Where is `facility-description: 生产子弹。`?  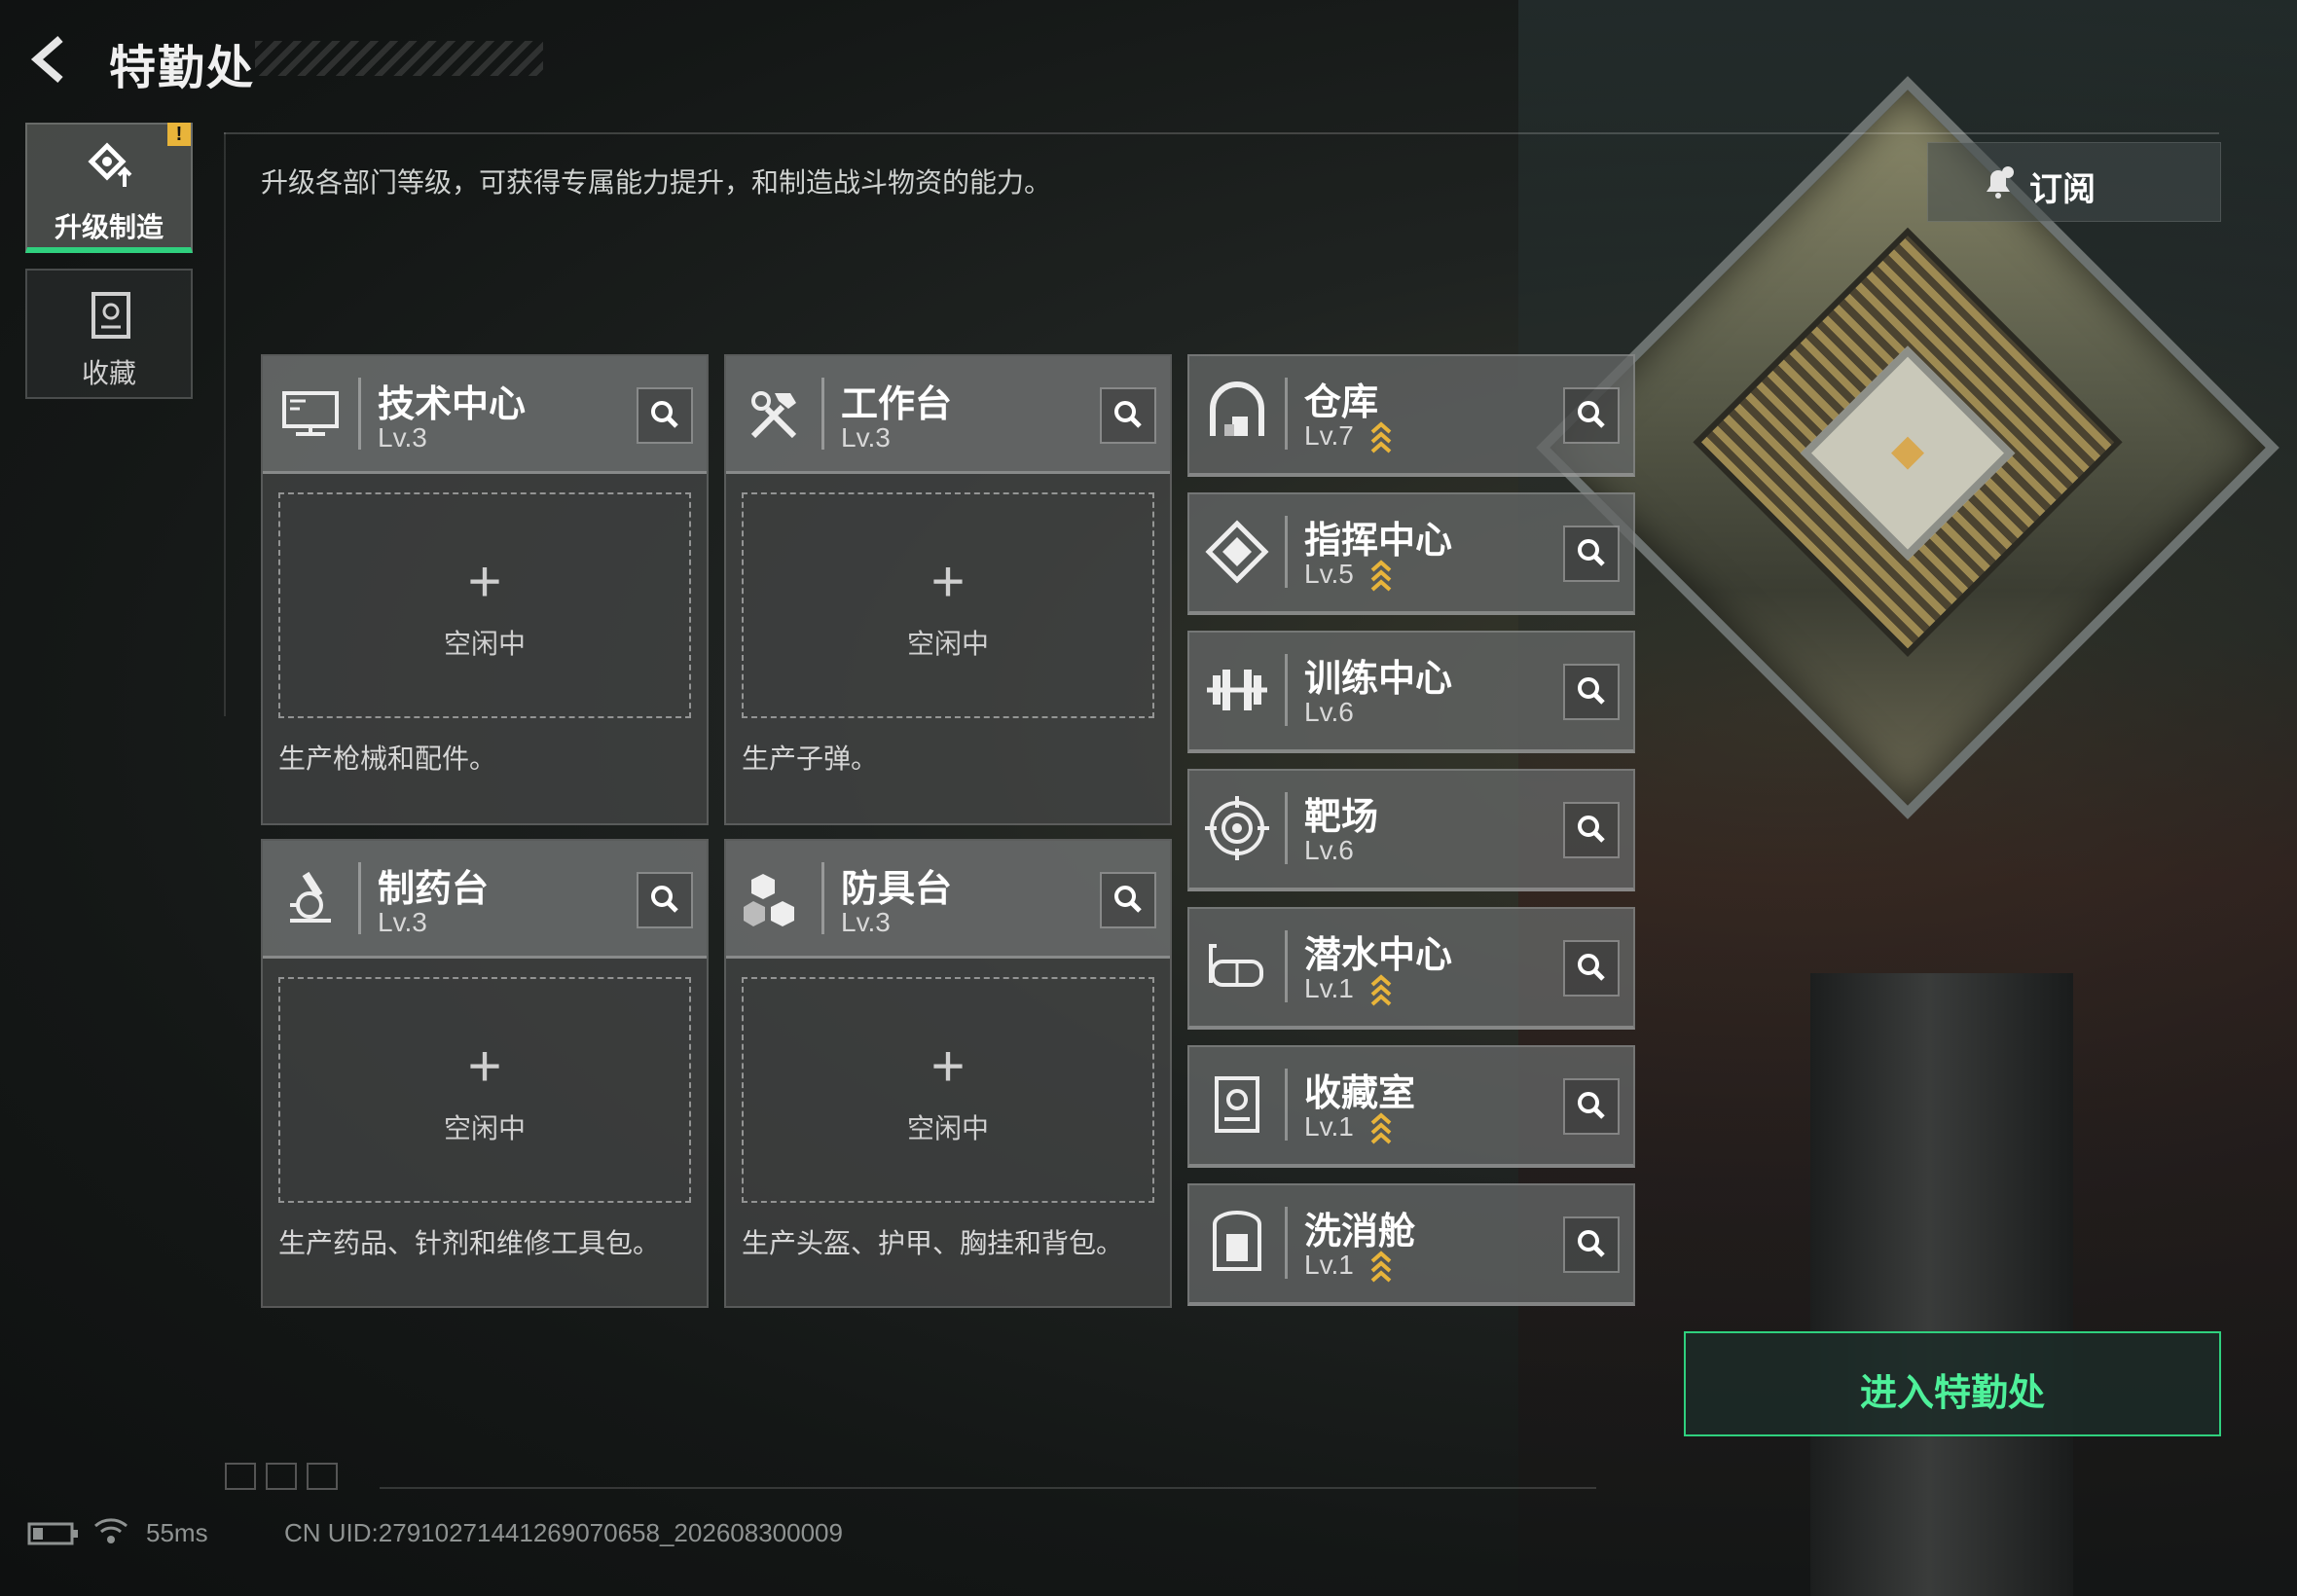
facility-description: 生产子弹。 is located at coordinates (810, 759).